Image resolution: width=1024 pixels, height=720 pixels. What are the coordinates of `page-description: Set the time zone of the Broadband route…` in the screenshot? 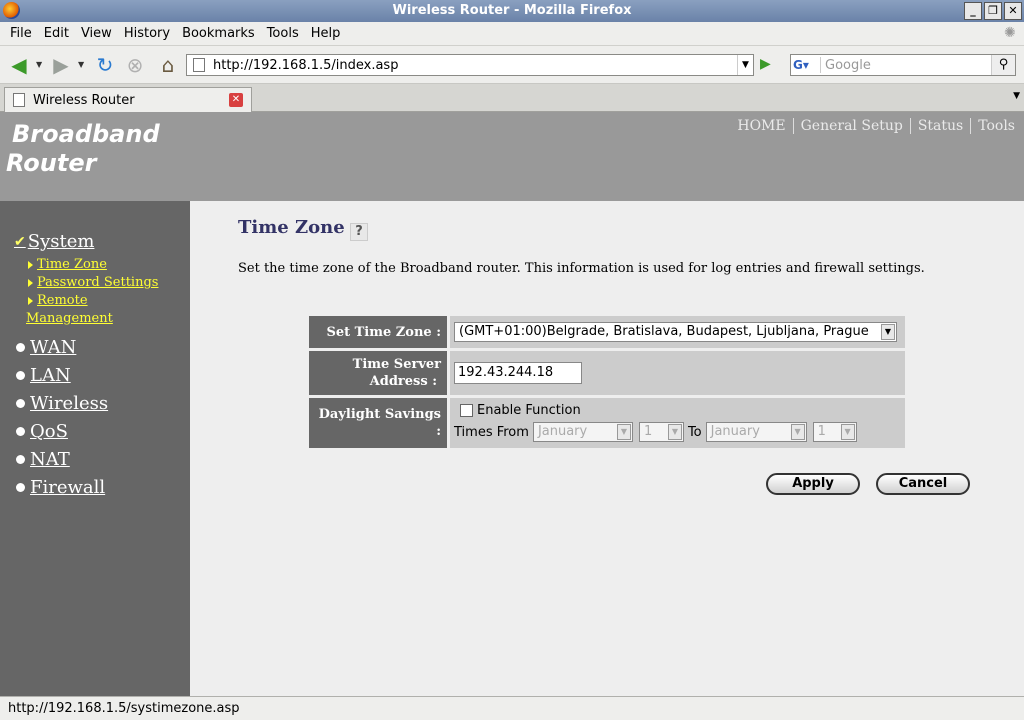 It's located at (581, 268).